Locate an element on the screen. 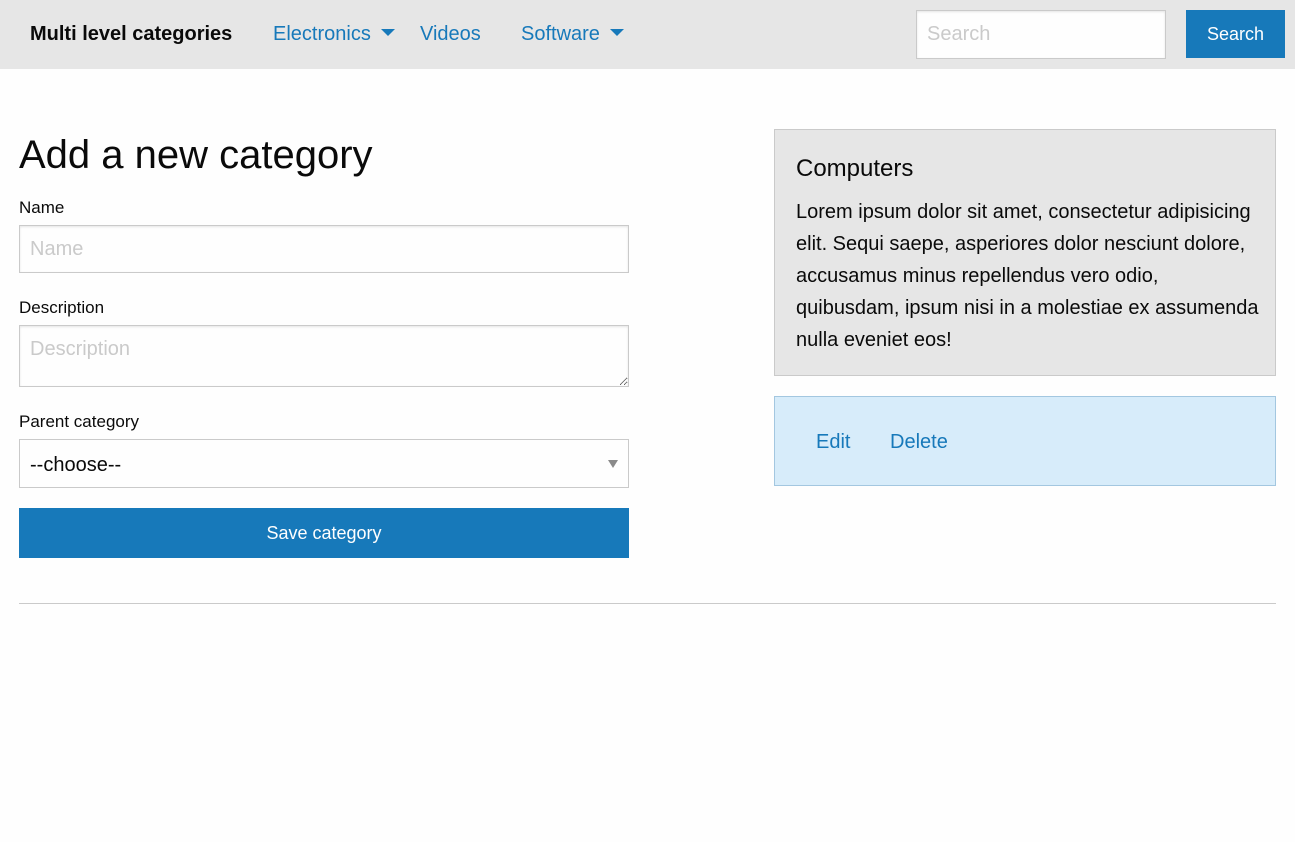 The height and width of the screenshot is (842, 1295). select-arrow-icon is located at coordinates (613, 464).